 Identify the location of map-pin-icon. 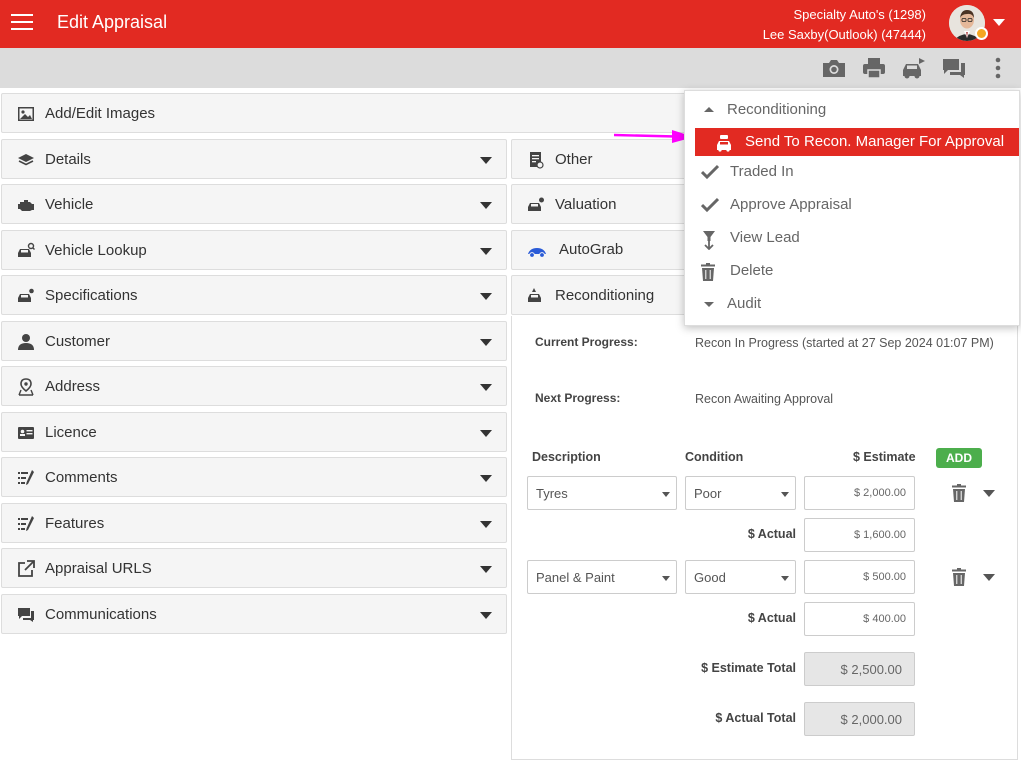
(26, 387).